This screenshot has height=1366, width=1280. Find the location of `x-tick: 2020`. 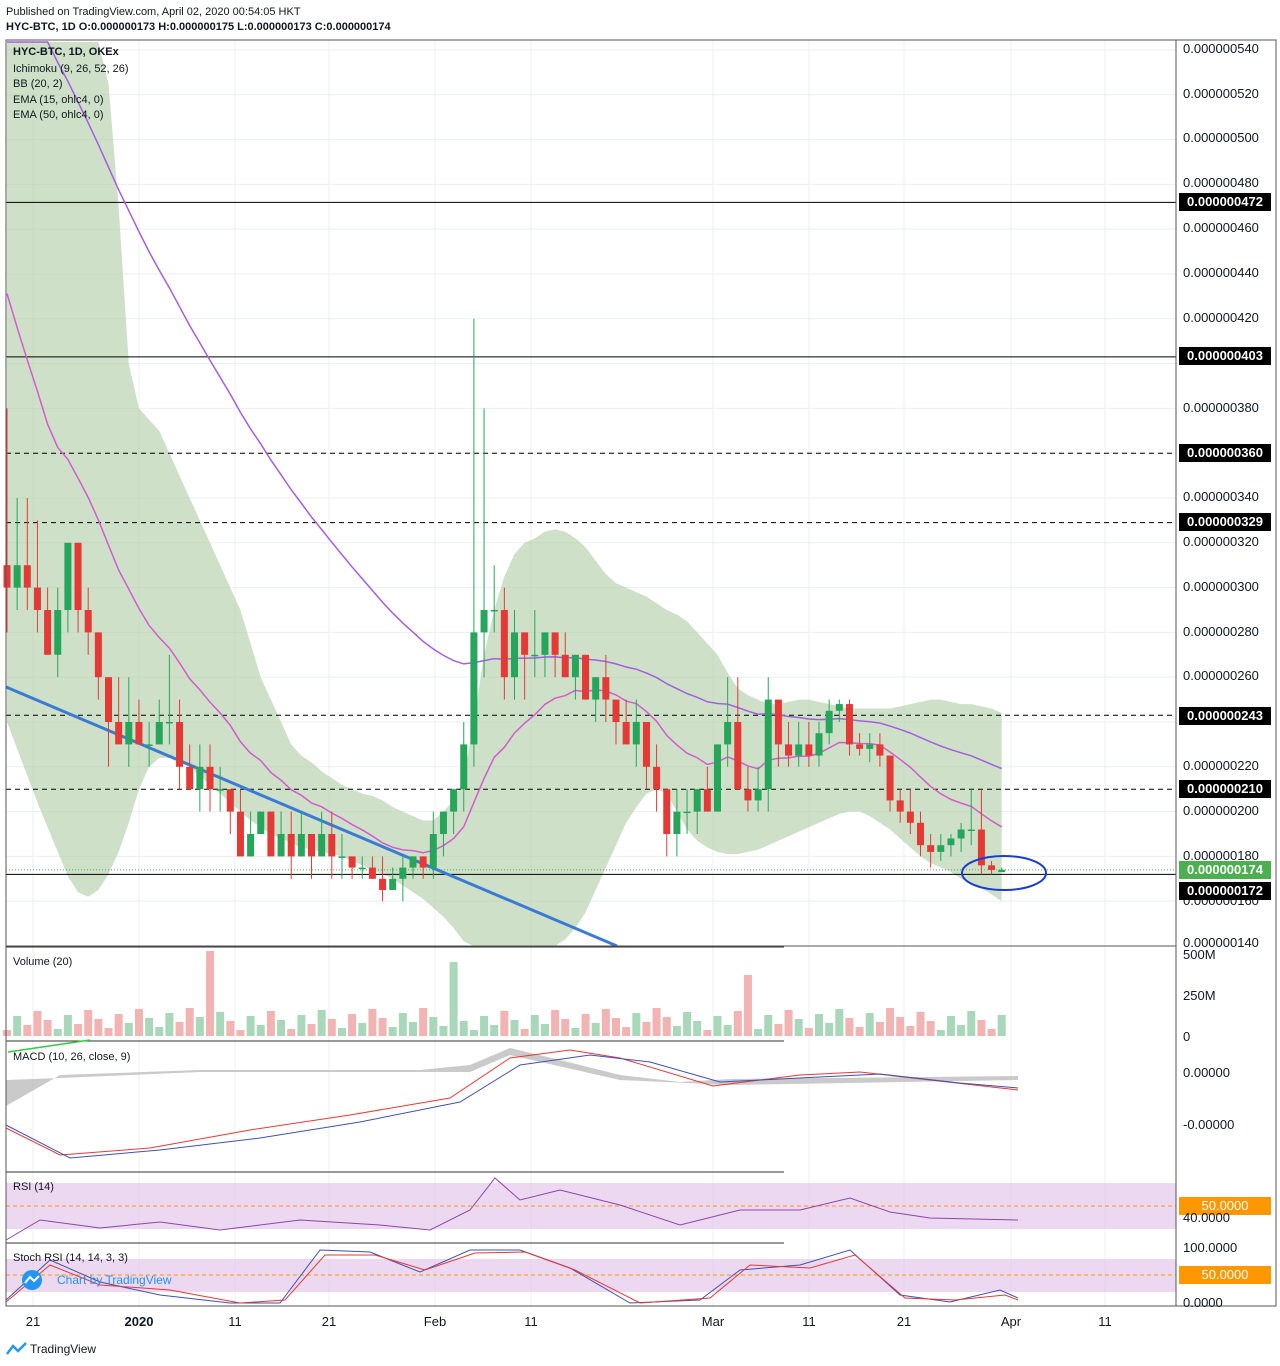

x-tick: 2020 is located at coordinates (139, 1321).